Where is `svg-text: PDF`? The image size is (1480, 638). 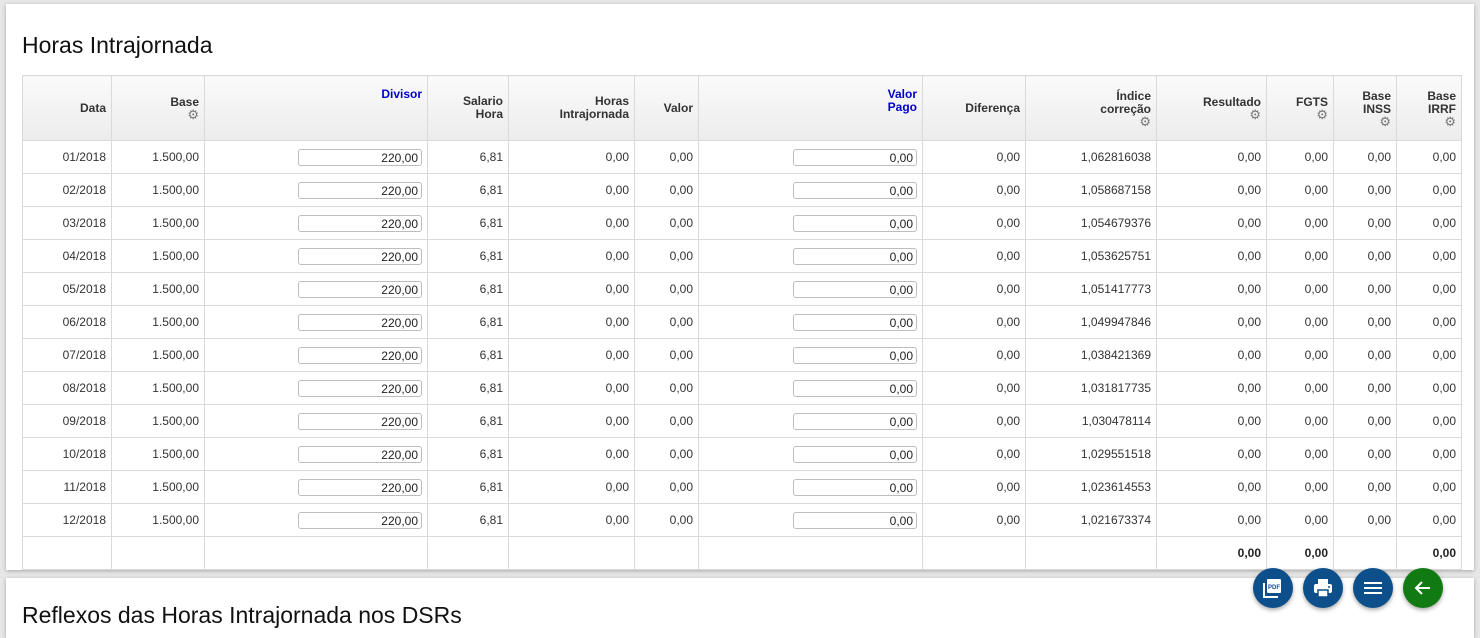
svg-text: PDF is located at coordinates (1274, 588).